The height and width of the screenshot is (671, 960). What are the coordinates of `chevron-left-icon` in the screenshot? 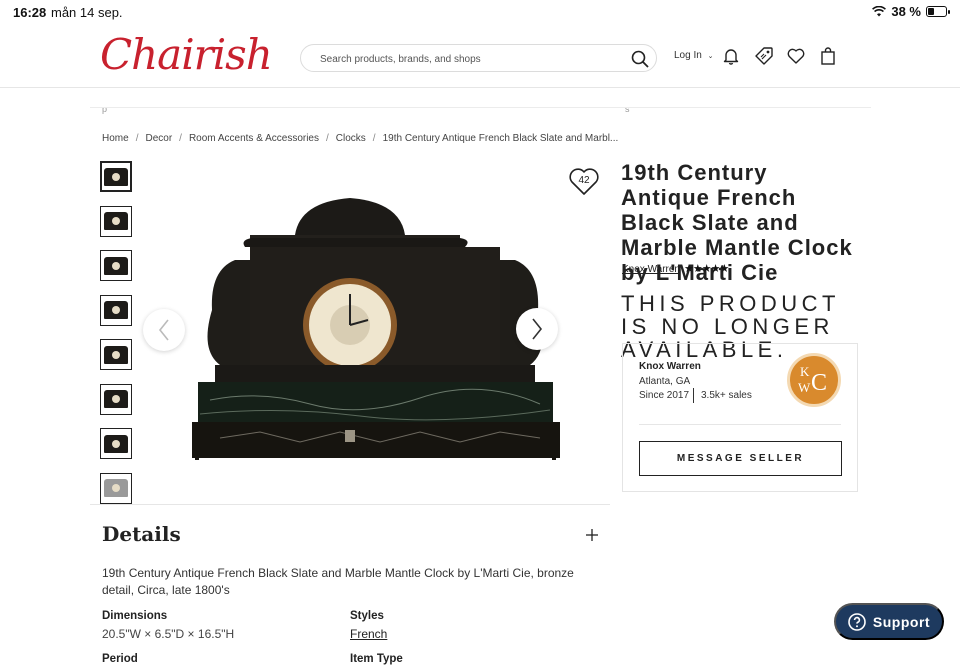 It's located at (163, 330).